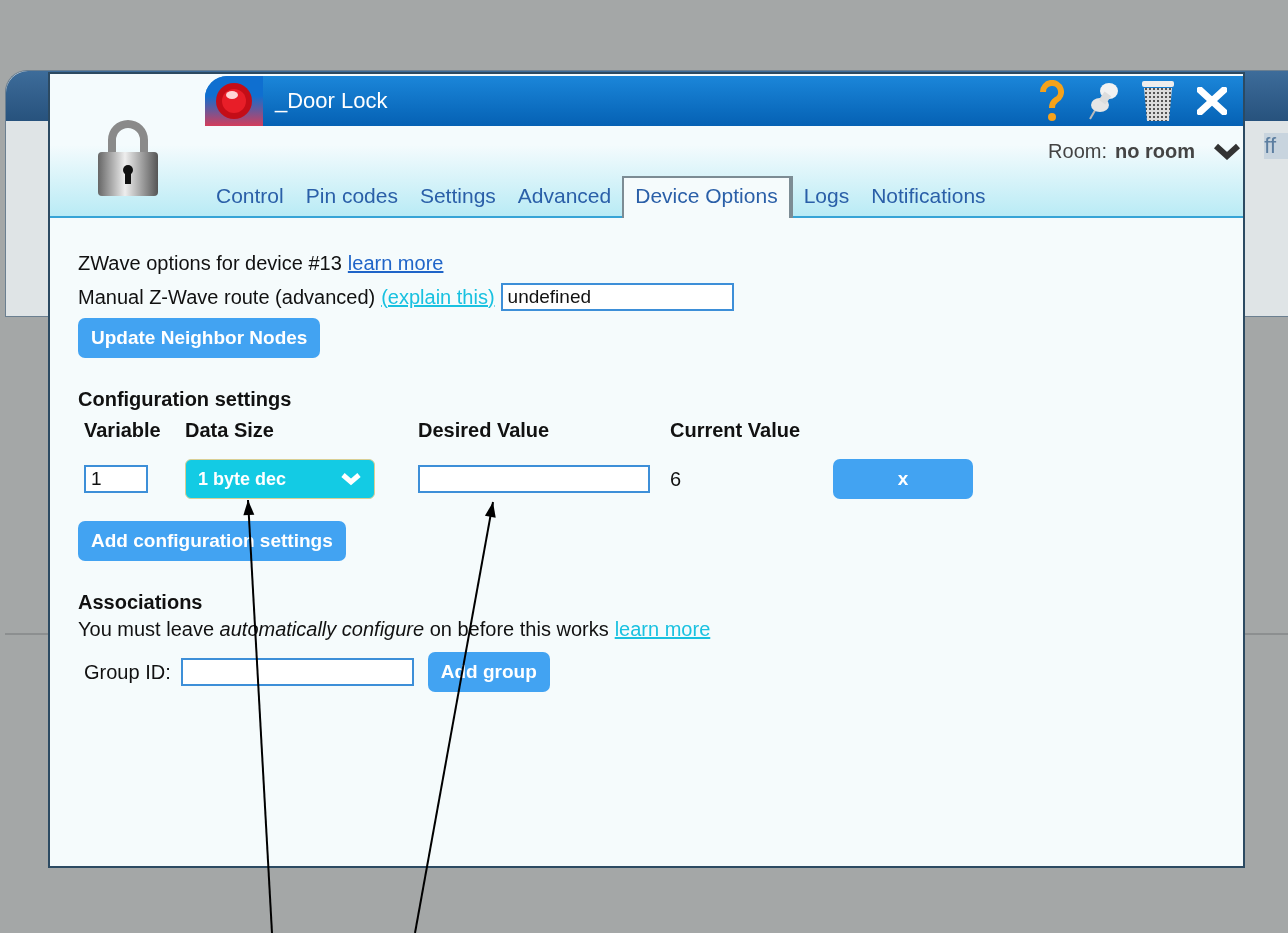 The width and height of the screenshot is (1288, 933). What do you see at coordinates (123, 431) in the screenshot?
I see `column-header: Variable` at bounding box center [123, 431].